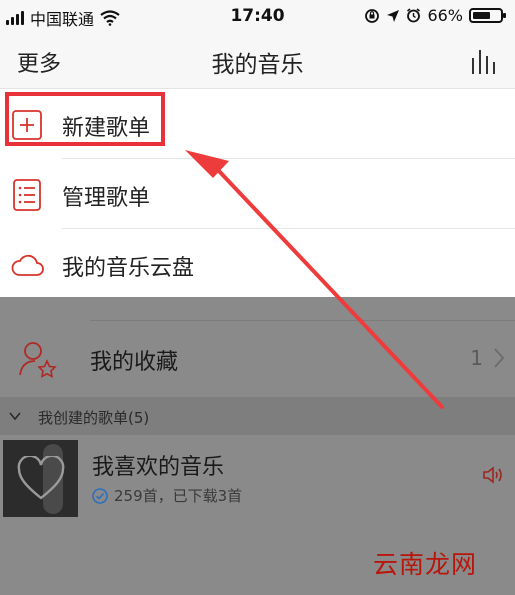 Image resolution: width=515 pixels, height=595 pixels. What do you see at coordinates (27, 195) in the screenshot?
I see `list-icon` at bounding box center [27, 195].